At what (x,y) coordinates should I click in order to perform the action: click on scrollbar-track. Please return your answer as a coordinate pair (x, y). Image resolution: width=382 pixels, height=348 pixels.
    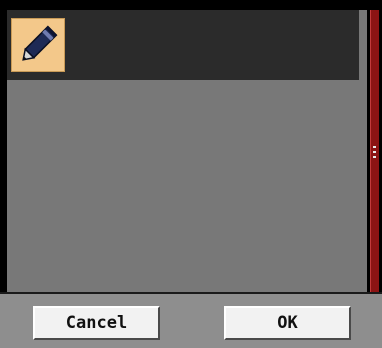
    Looking at the image, I should click on (374, 151).